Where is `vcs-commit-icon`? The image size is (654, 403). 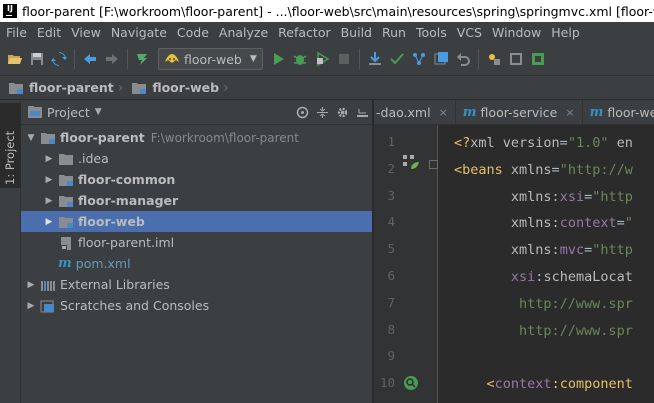
vcs-commit-icon is located at coordinates (397, 59).